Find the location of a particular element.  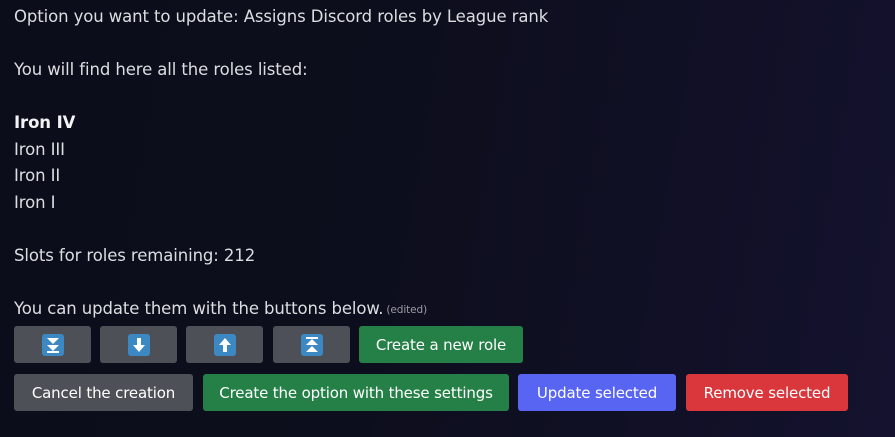

role-item: Iron I is located at coordinates (35, 202).